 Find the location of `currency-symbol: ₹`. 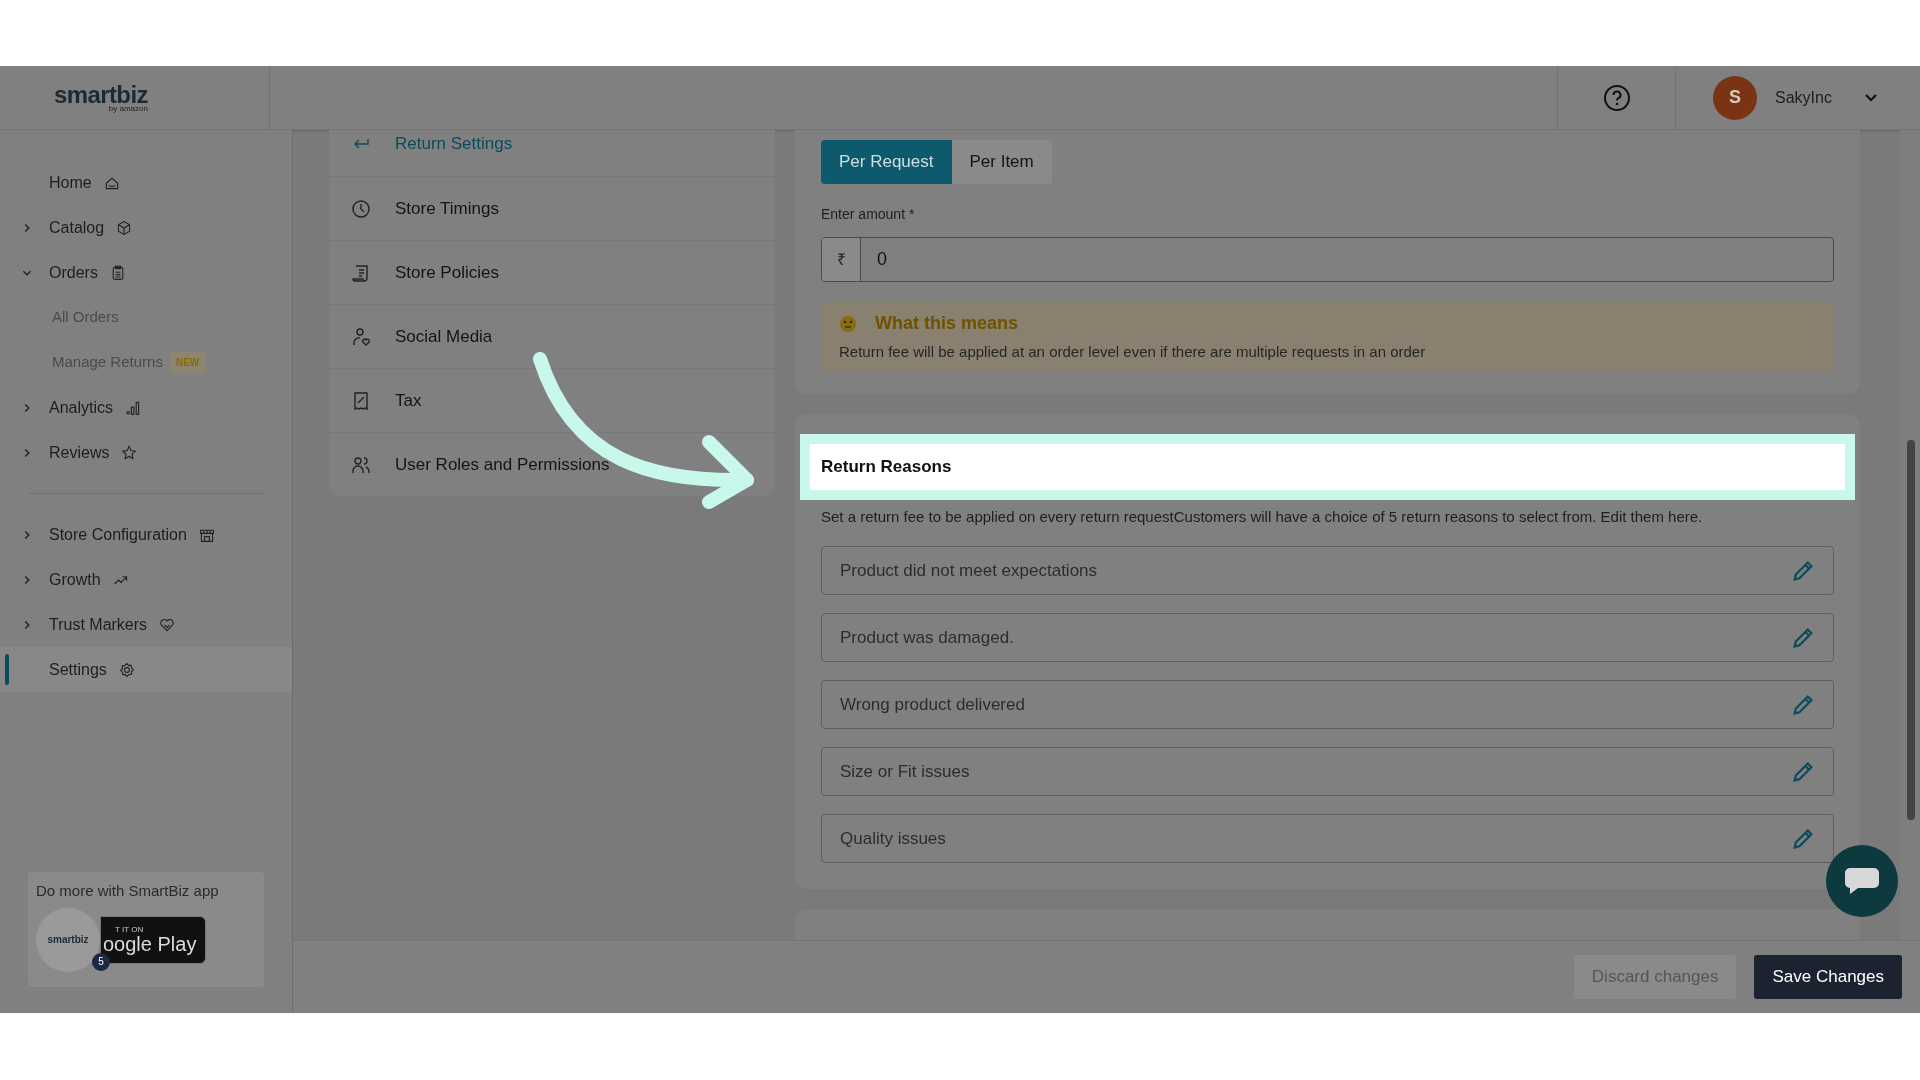

currency-symbol: ₹ is located at coordinates (841, 259).